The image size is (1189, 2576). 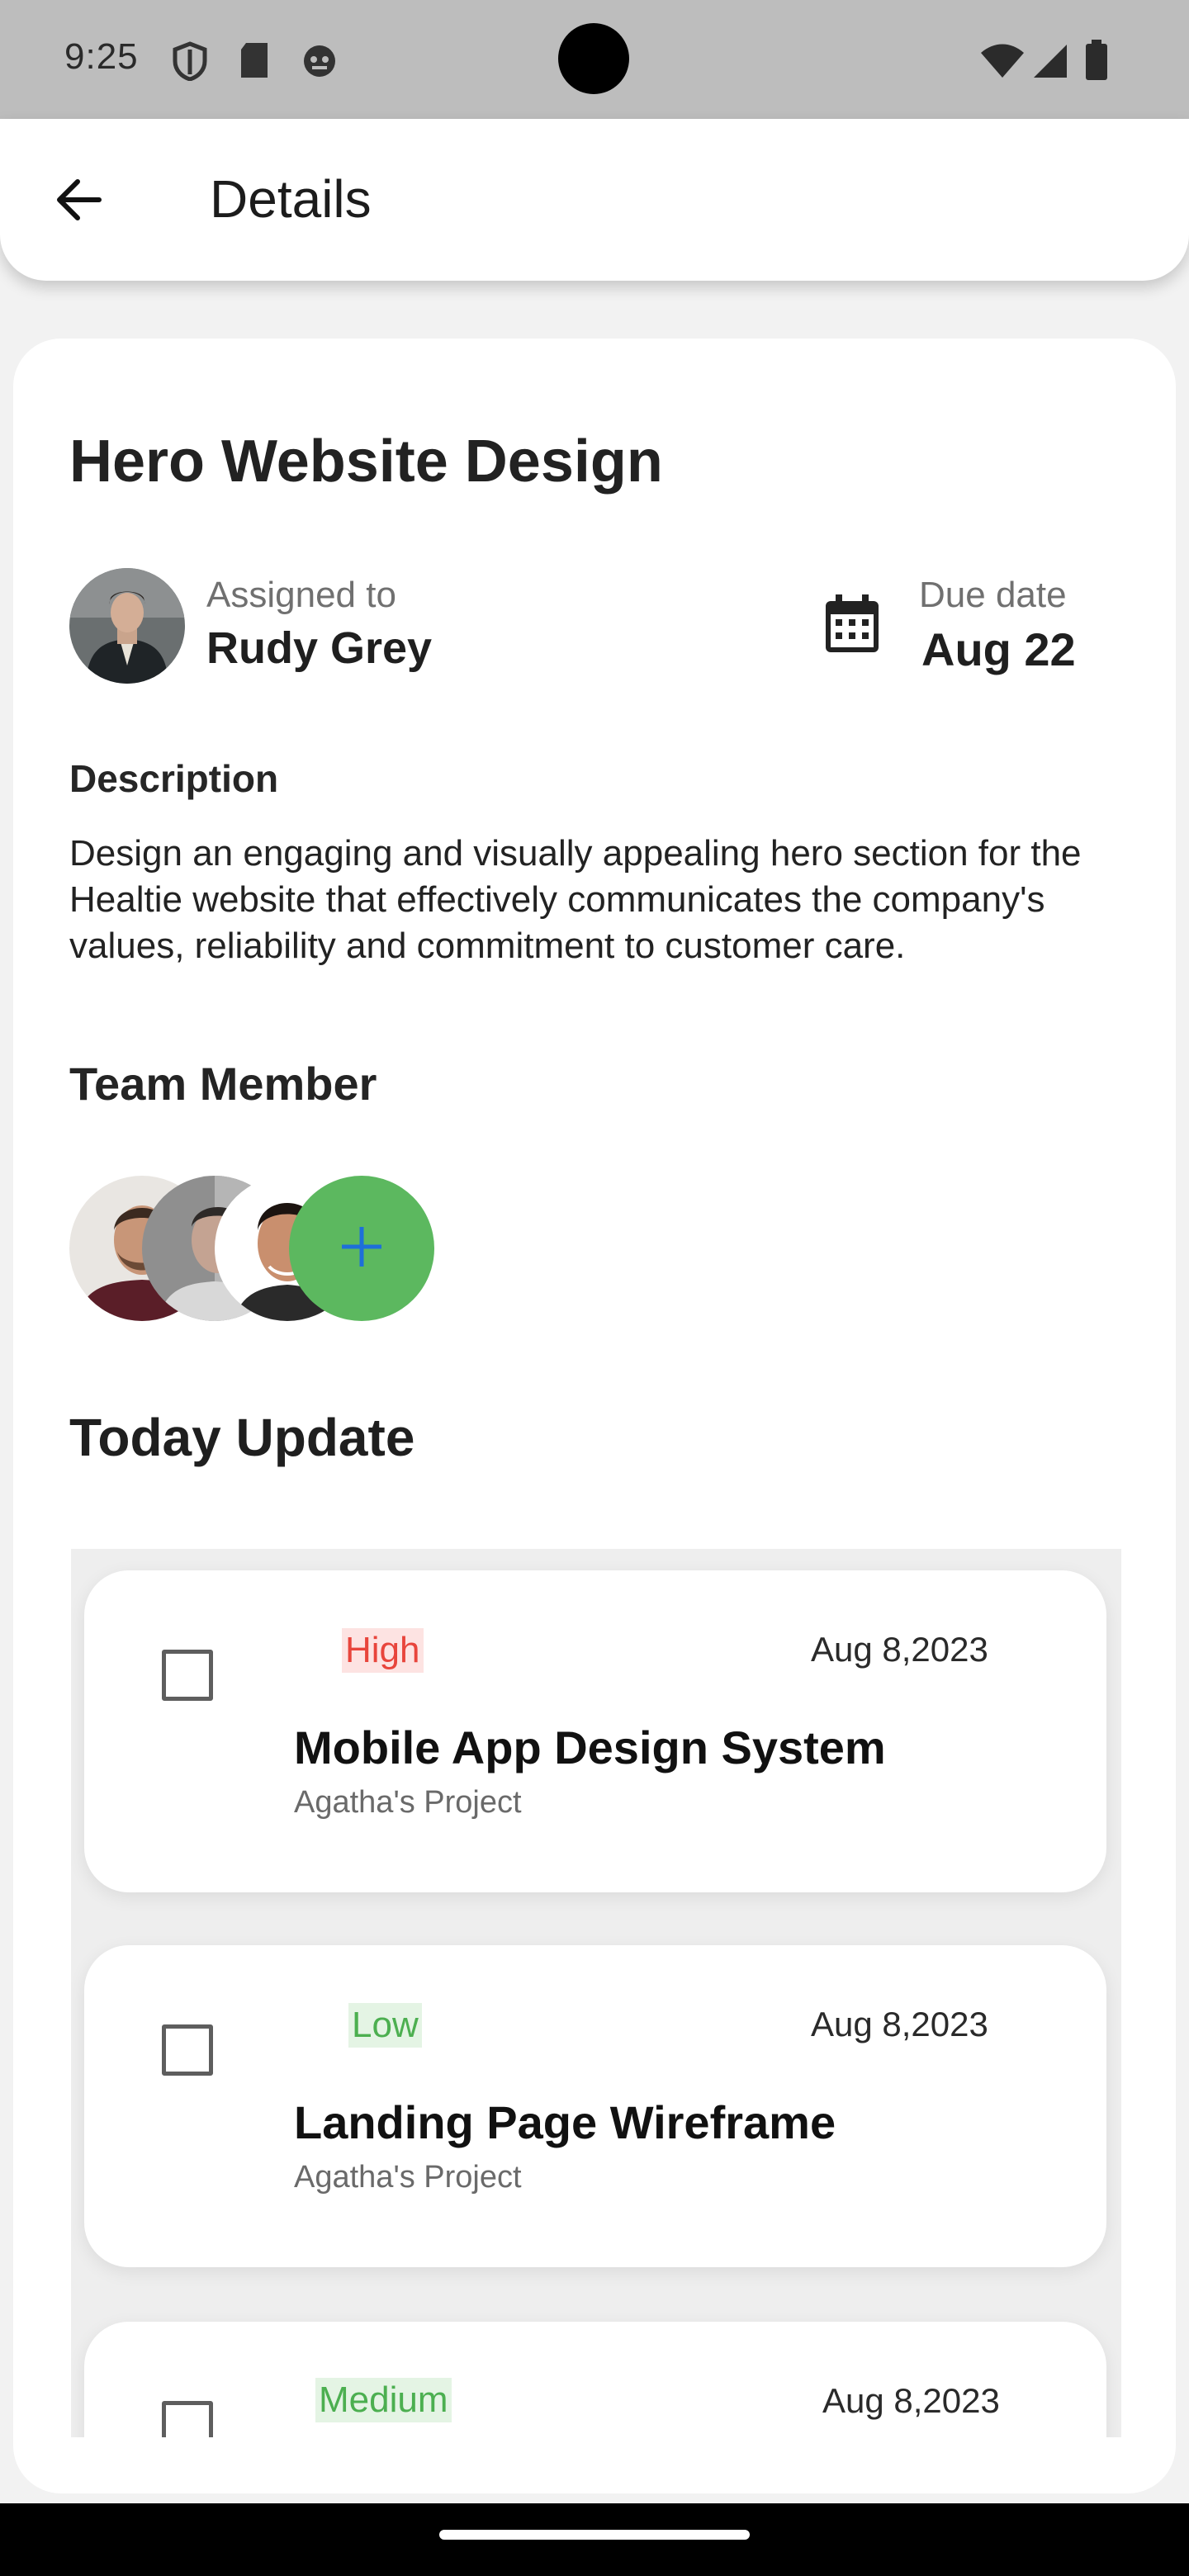 What do you see at coordinates (383, 1650) in the screenshot?
I see `priority-badge: High` at bounding box center [383, 1650].